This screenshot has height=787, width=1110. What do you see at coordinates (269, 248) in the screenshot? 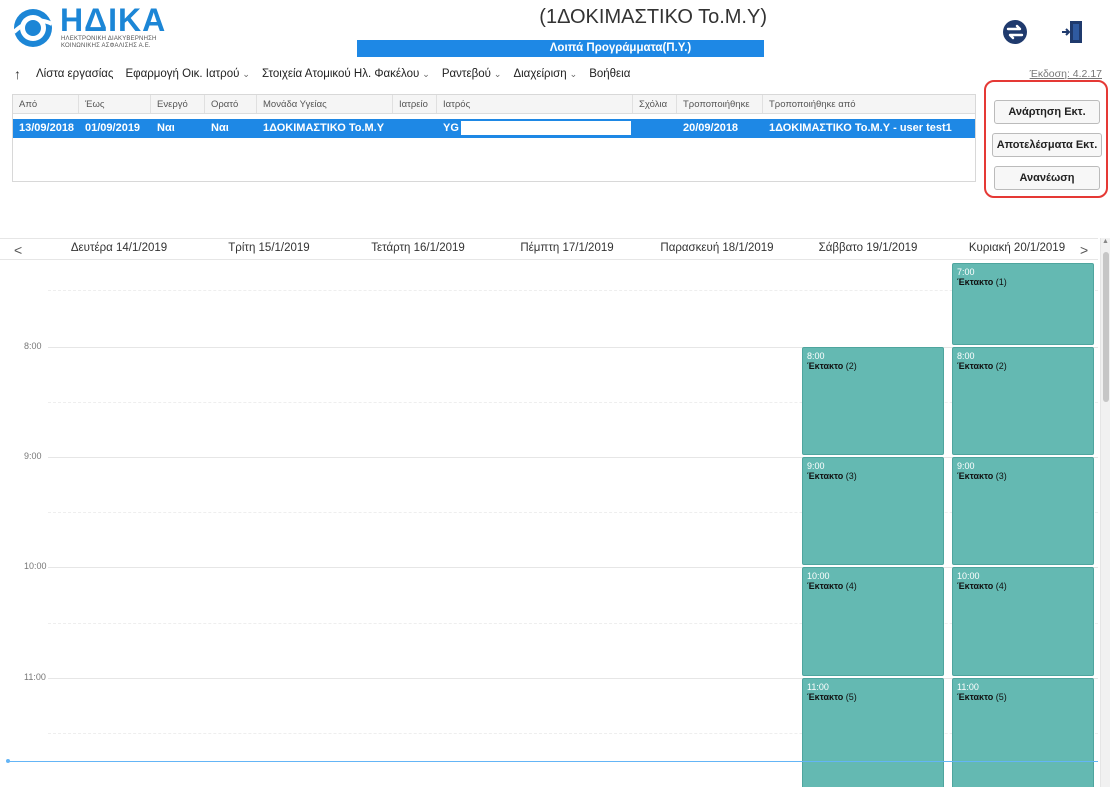
I see `day-header-tuesday: Τρίτη 15/1/2019` at bounding box center [269, 248].